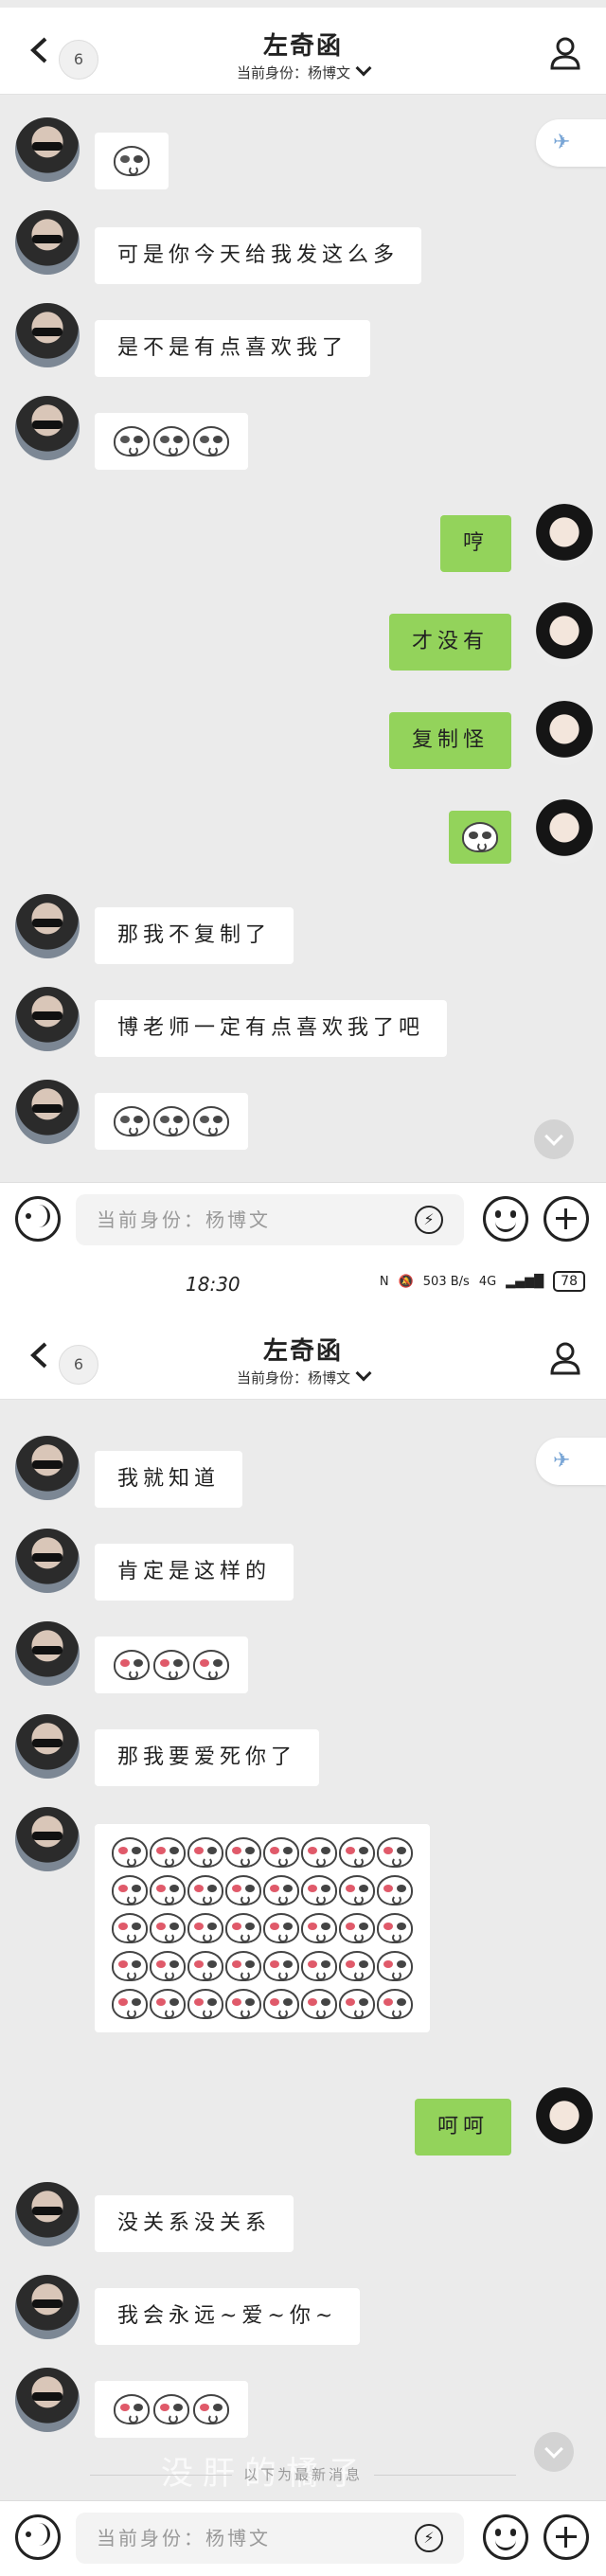  What do you see at coordinates (462, 2127) in the screenshot?
I see `my-text-message: 呵呵` at bounding box center [462, 2127].